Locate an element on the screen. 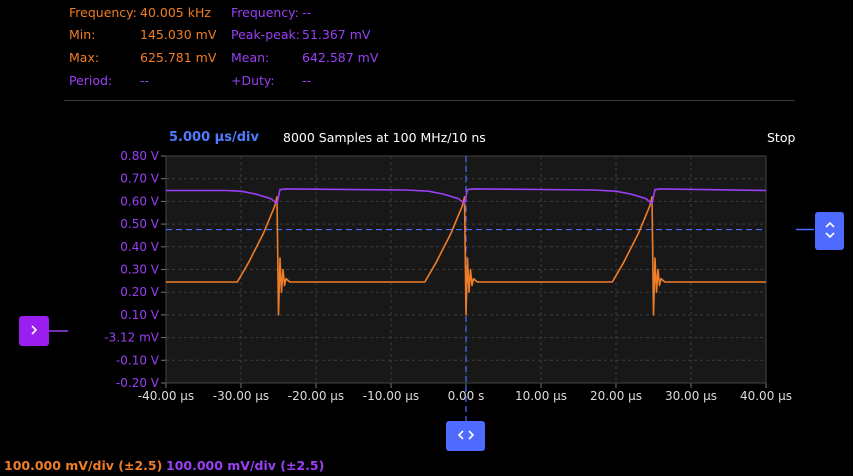 The width and height of the screenshot is (853, 476). y-tick-label: 0.30 V is located at coordinates (140, 270).